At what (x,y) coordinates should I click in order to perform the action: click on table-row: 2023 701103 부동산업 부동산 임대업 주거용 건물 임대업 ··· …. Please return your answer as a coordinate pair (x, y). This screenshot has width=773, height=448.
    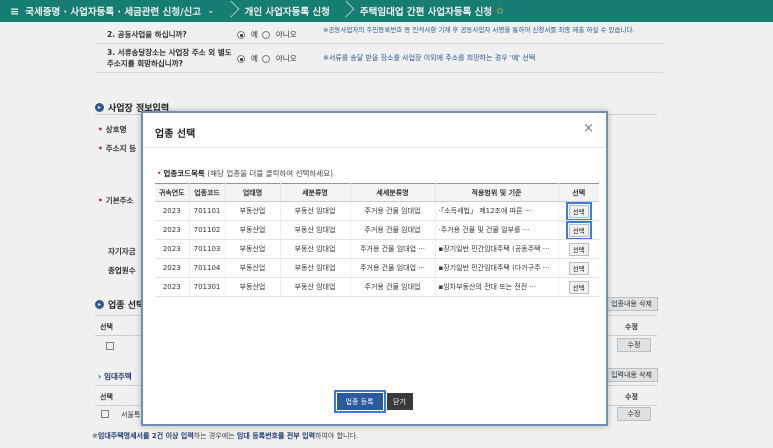
    Looking at the image, I should click on (377, 249).